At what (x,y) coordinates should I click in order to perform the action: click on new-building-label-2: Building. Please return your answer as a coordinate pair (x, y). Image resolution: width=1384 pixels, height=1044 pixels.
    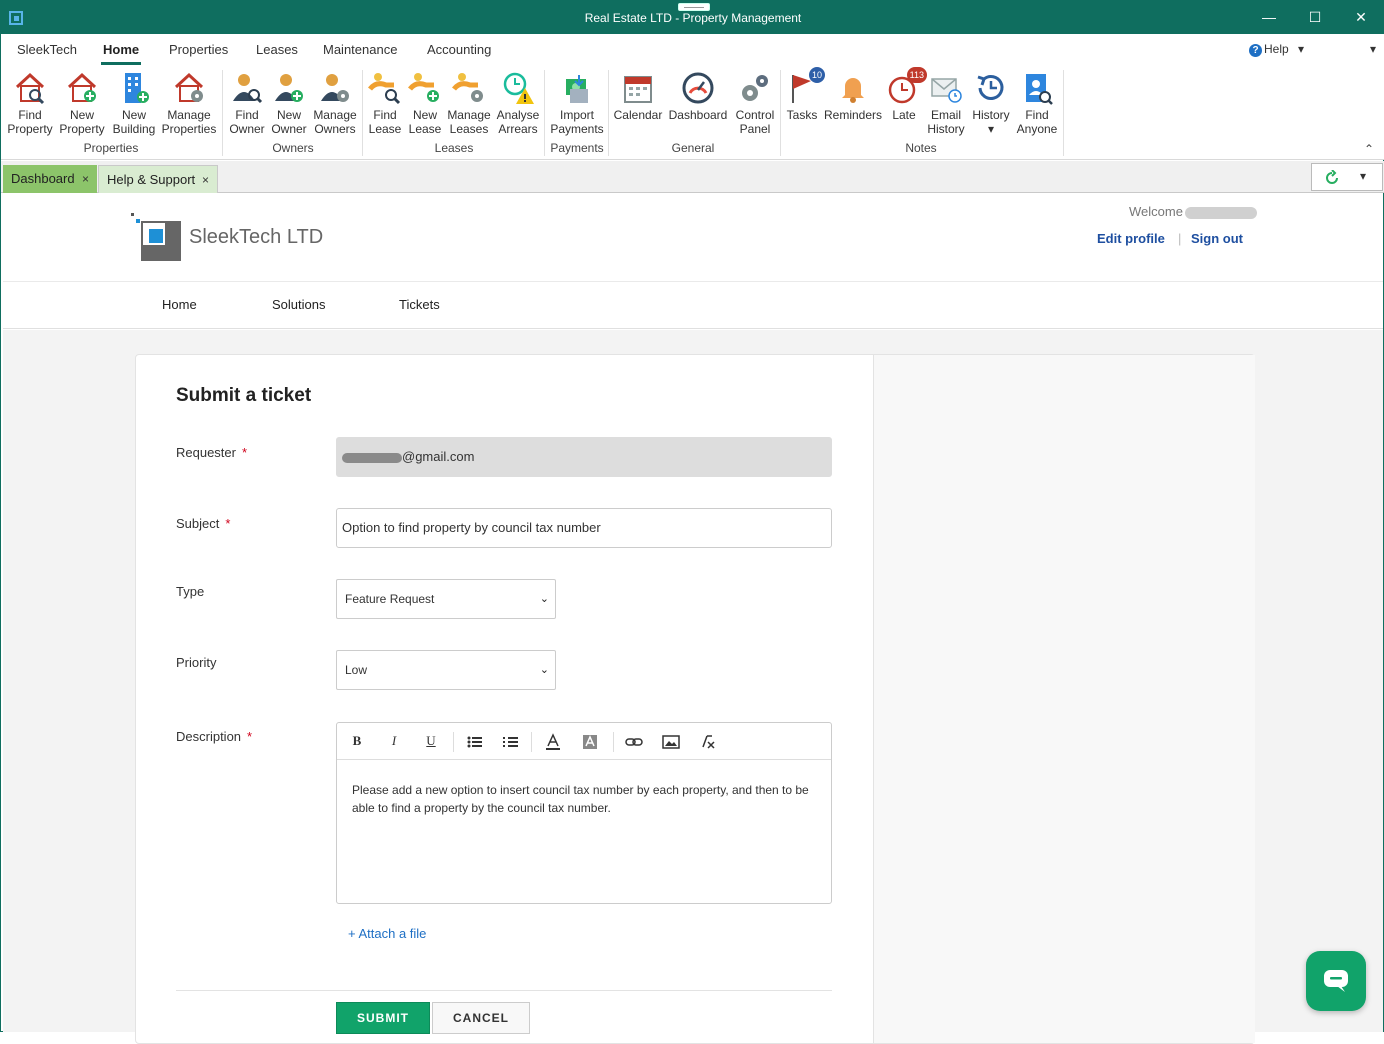
    Looking at the image, I should click on (134, 129).